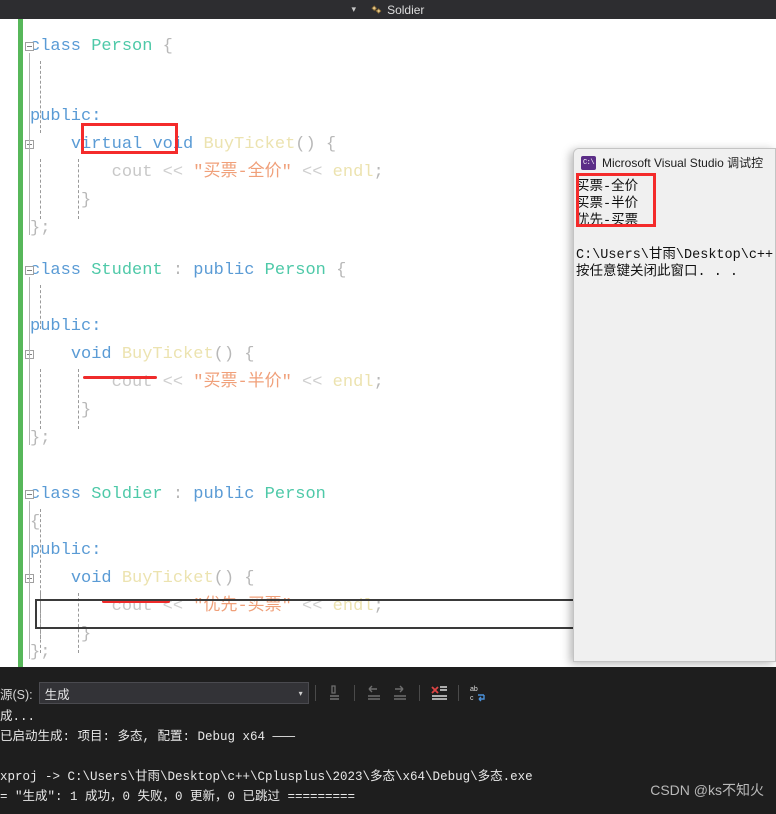 This screenshot has height=814, width=776. What do you see at coordinates (132, 172) in the screenshot?
I see `code-token: cout` at bounding box center [132, 172].